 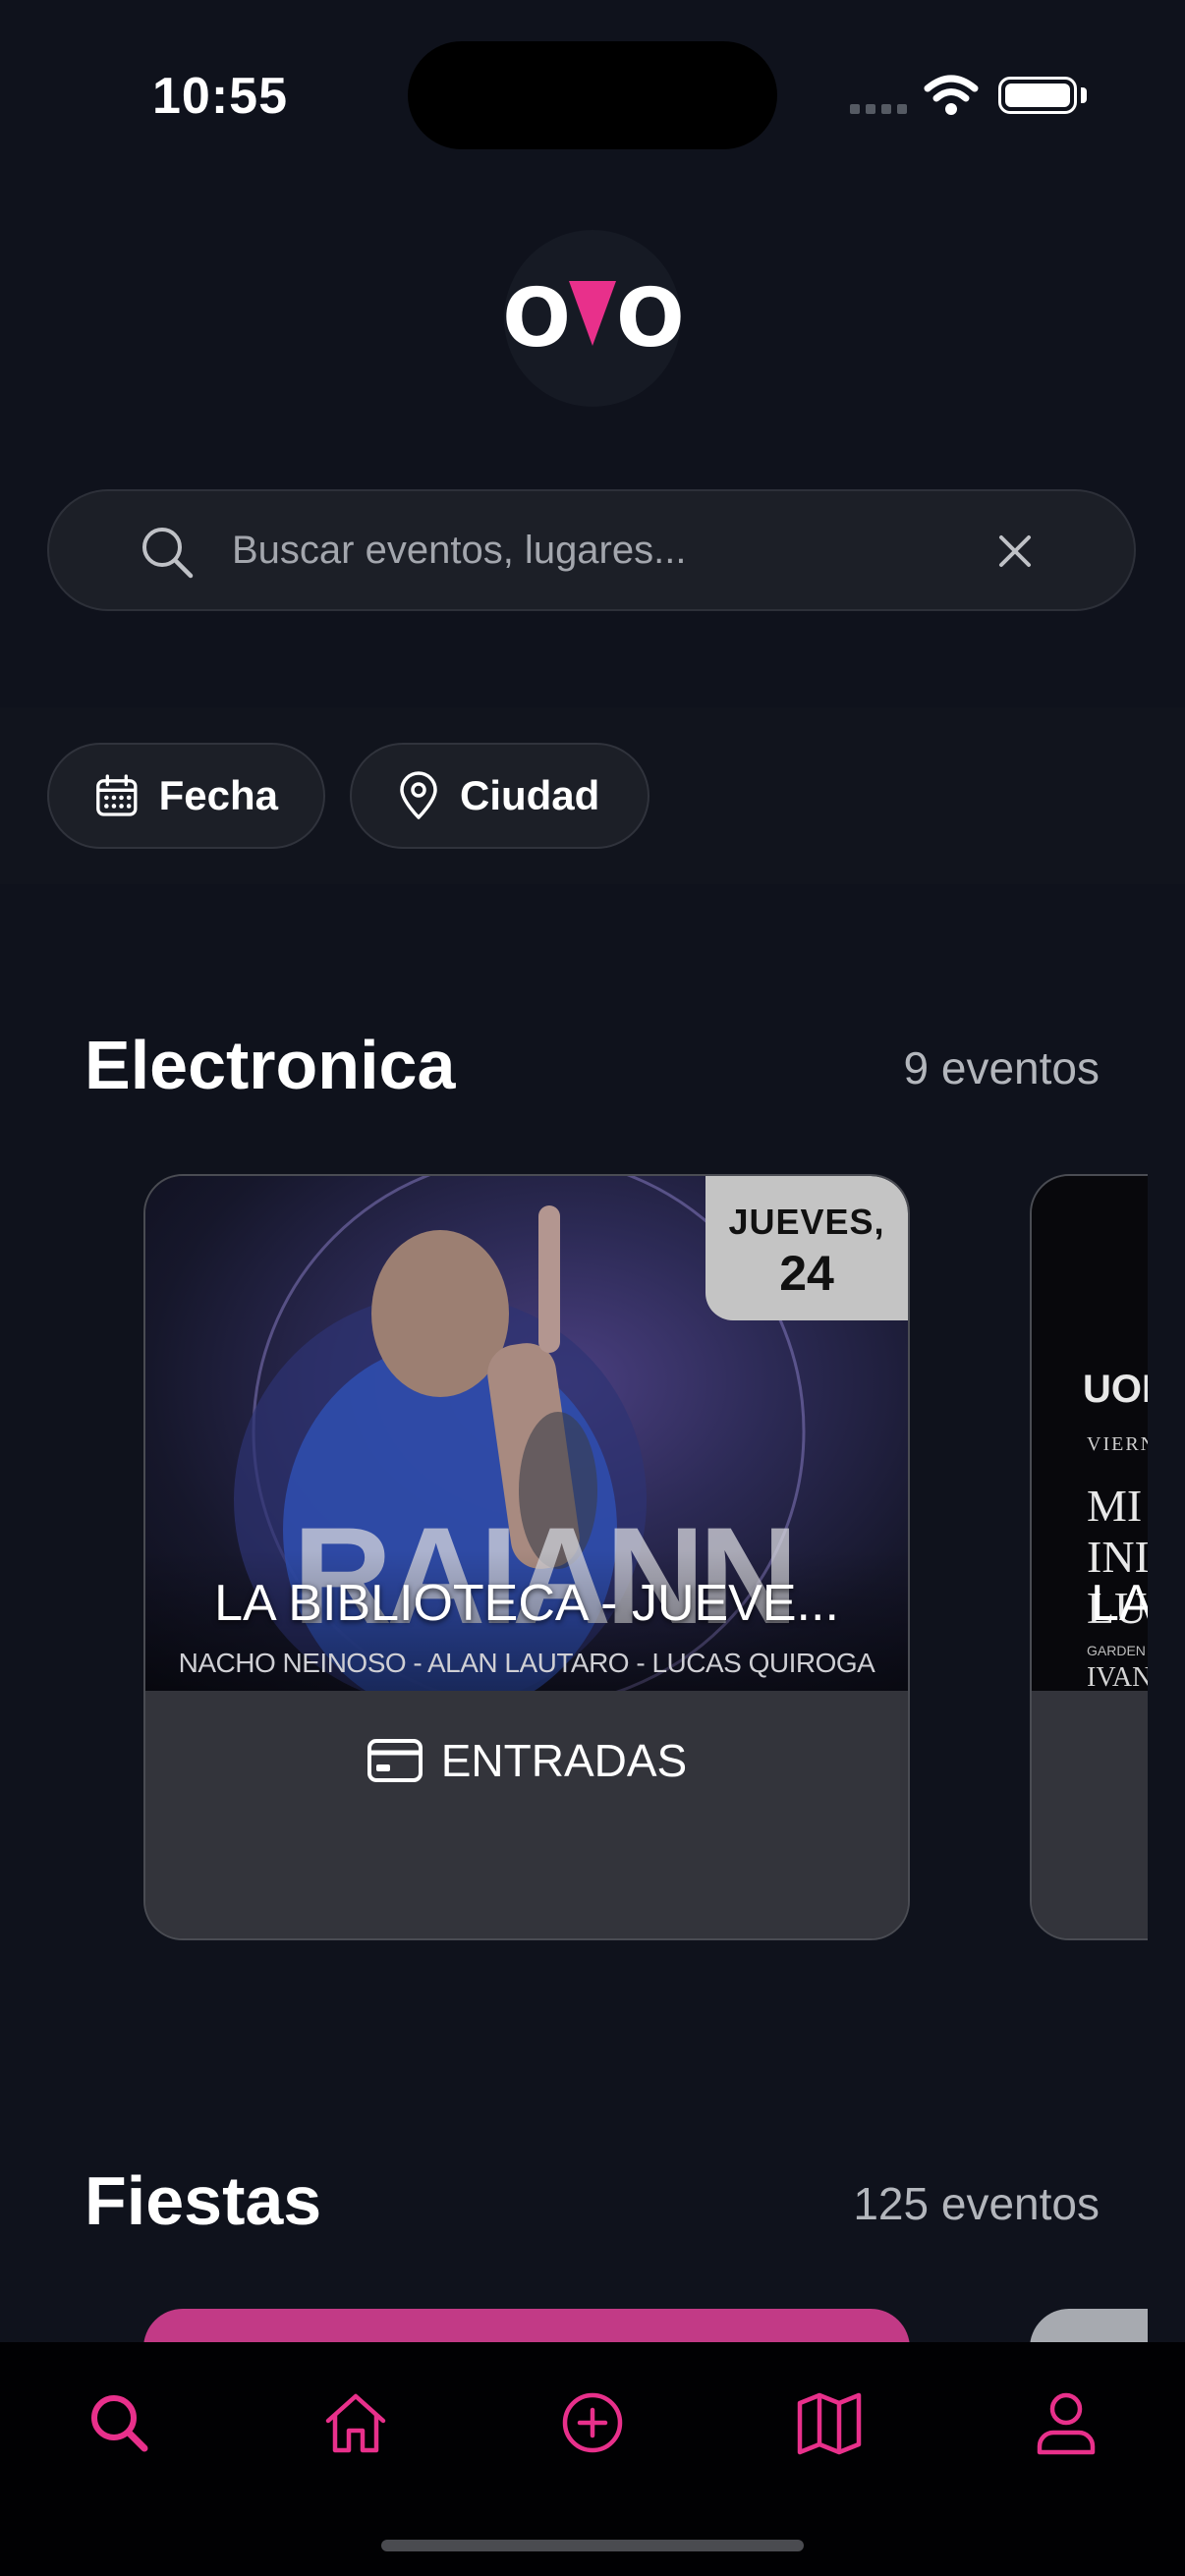 What do you see at coordinates (830, 2423) in the screenshot?
I see `map-icon` at bounding box center [830, 2423].